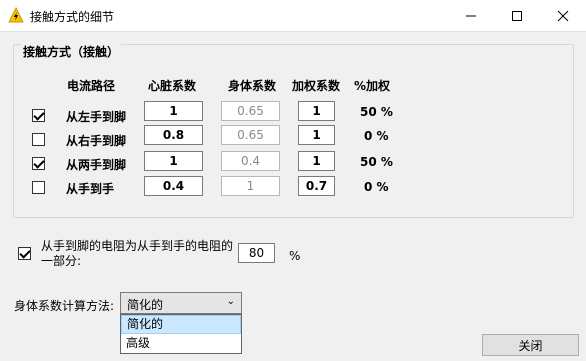 The width and height of the screenshot is (586, 361). Describe the element at coordinates (96, 165) in the screenshot. I see `row-label: 从两手到脚` at that location.